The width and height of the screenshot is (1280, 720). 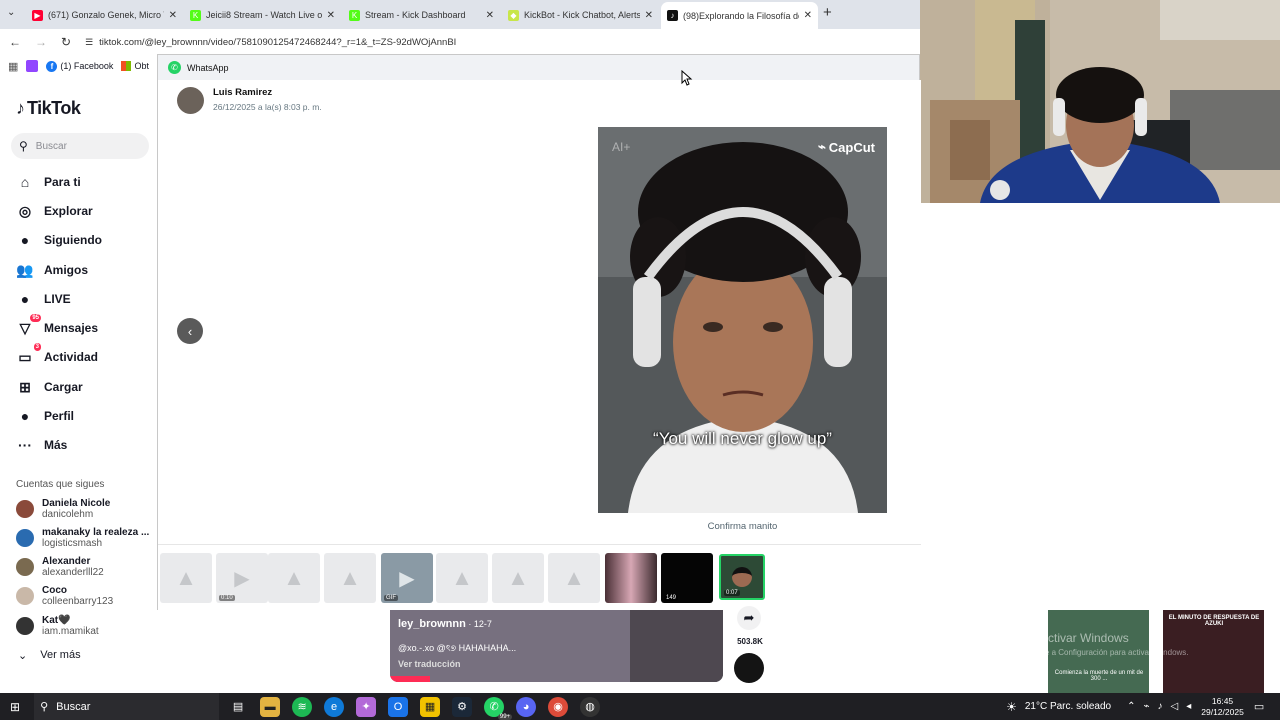 I want to click on account-name: Coco, so click(x=54, y=590).